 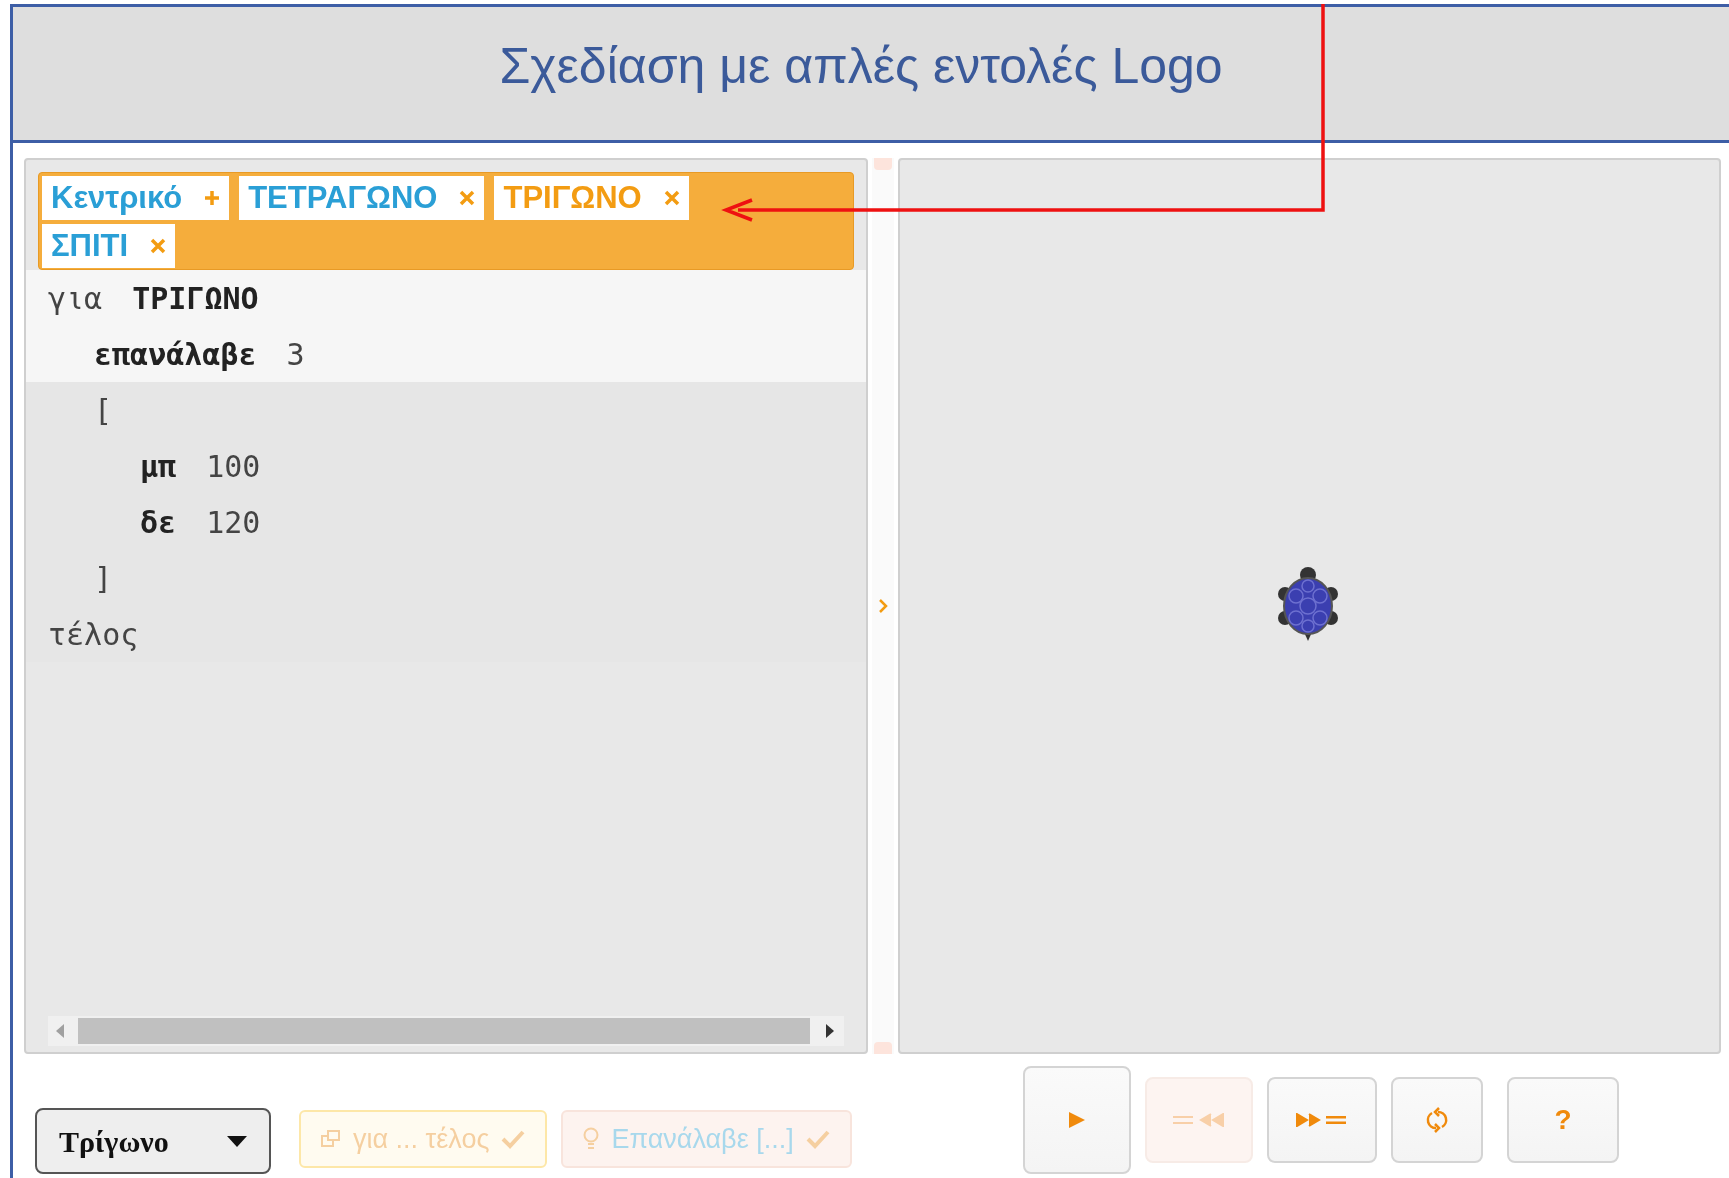 I want to click on procedure-tab: ΤΡΙΓΩΝΟ, so click(x=591, y=198).